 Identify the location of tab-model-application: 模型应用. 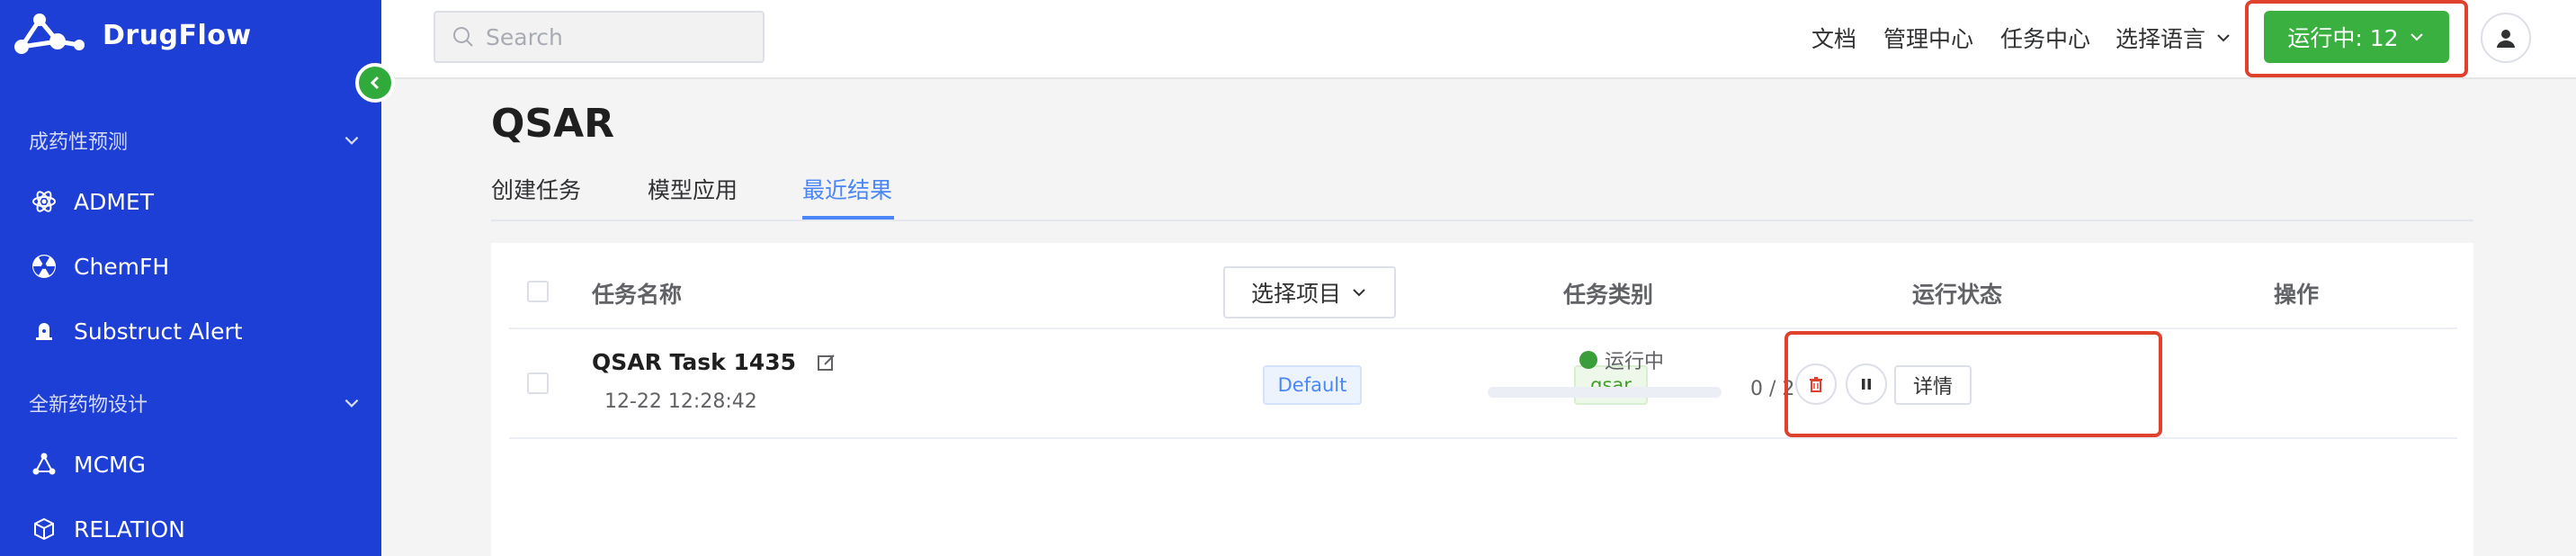
(693, 189).